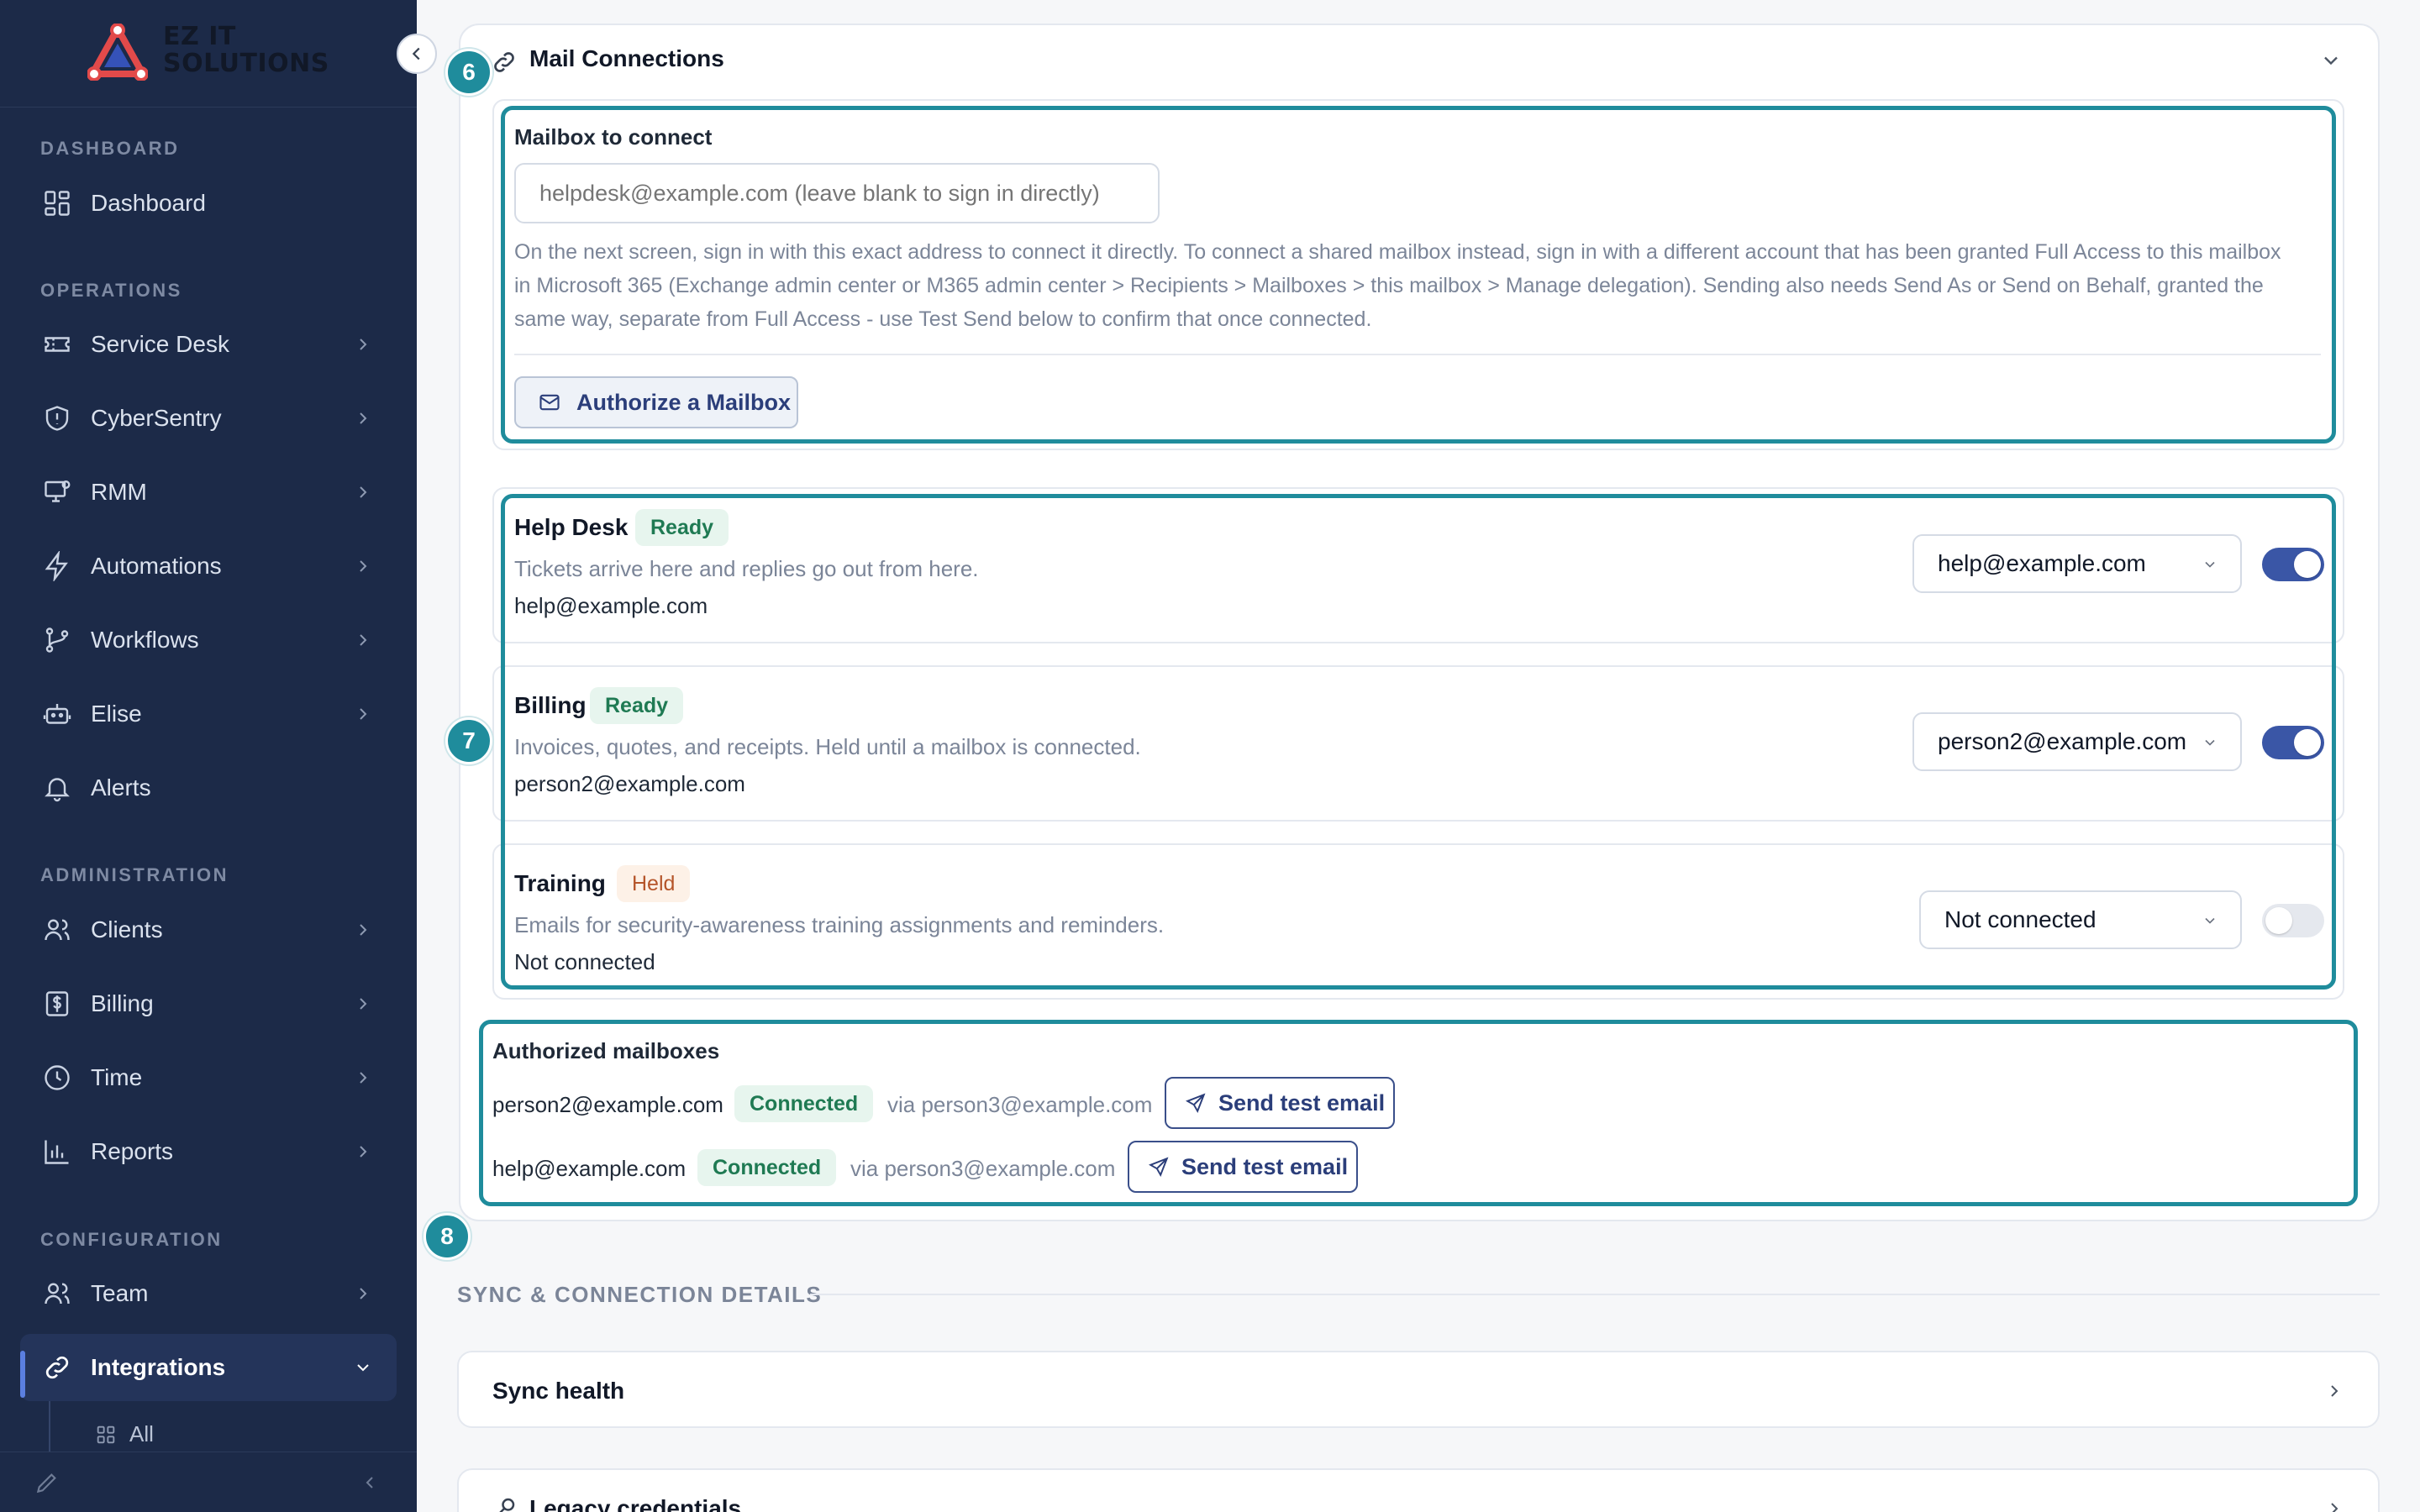 This screenshot has width=2420, height=1512. Describe the element at coordinates (208, 640) in the screenshot. I see `sidebar-item-workflows: Workflows` at that location.